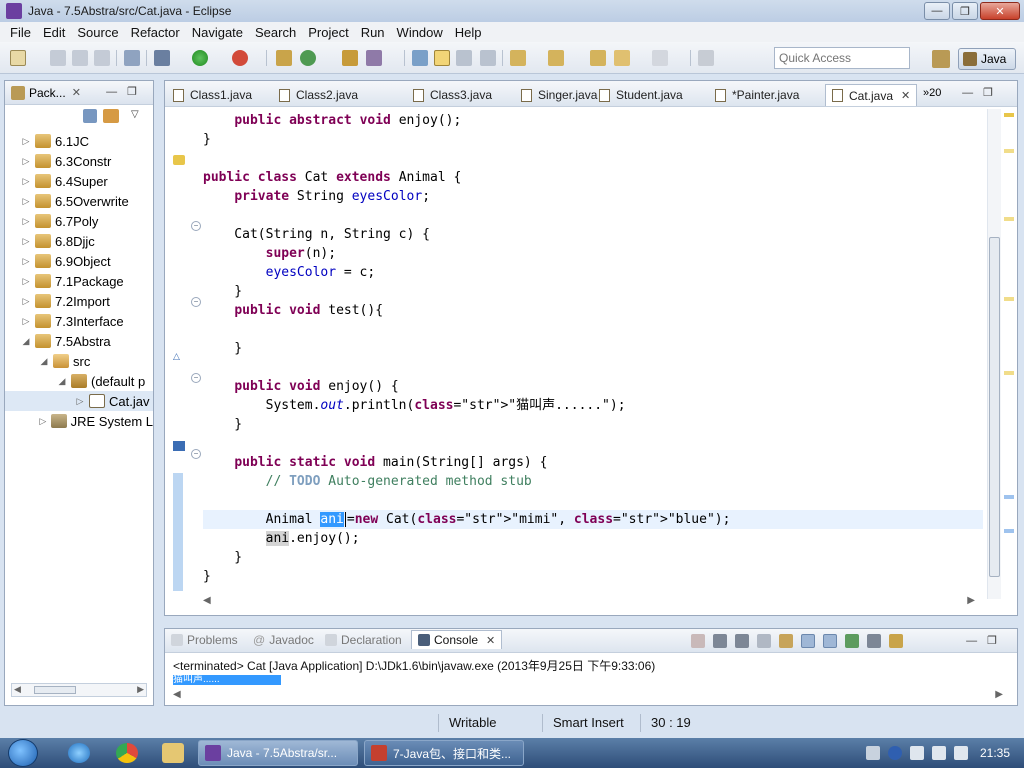 The width and height of the screenshot is (1024, 768). I want to click on maximize-button: ❐, so click(965, 11).